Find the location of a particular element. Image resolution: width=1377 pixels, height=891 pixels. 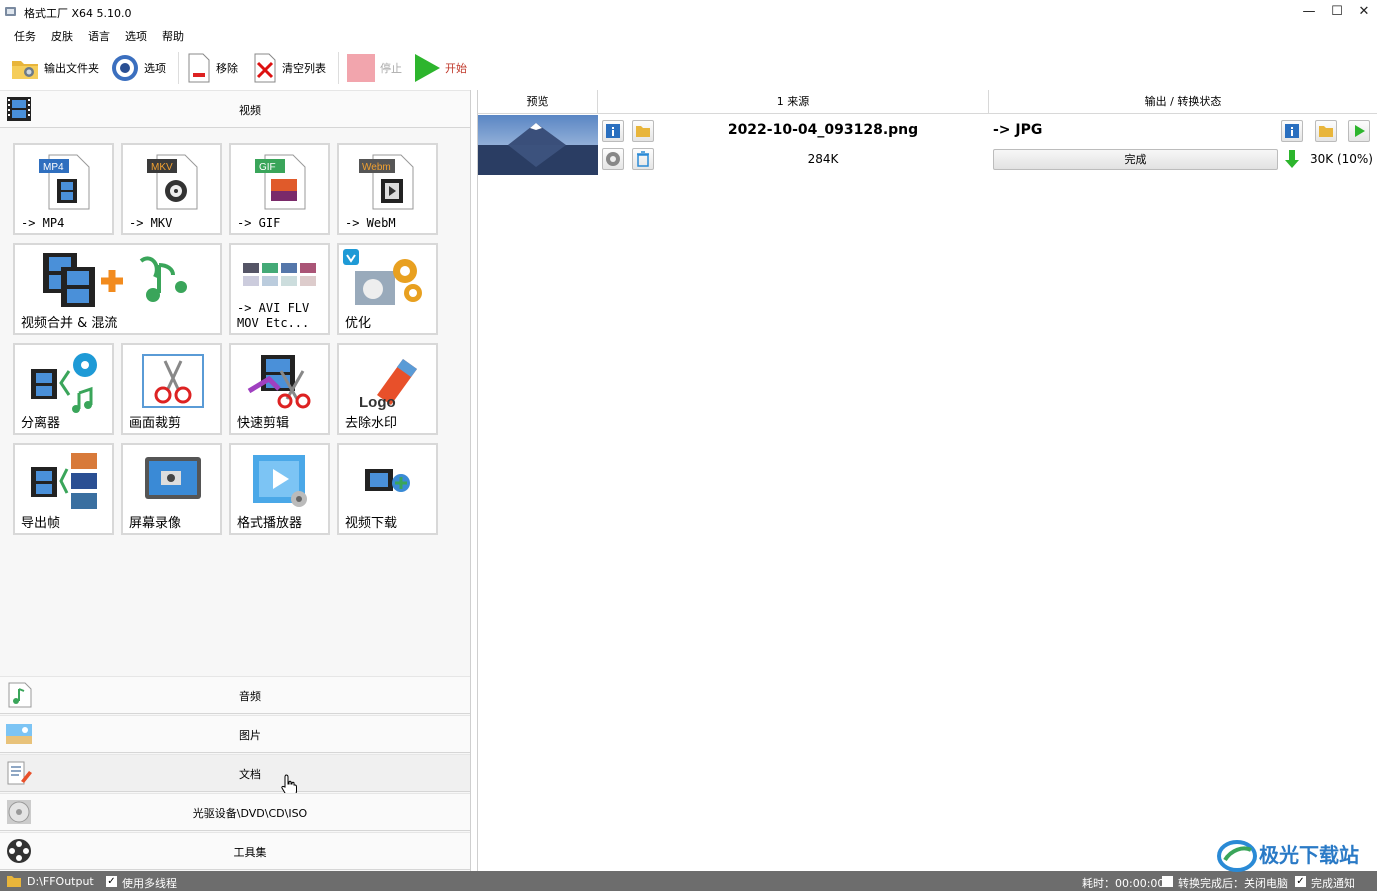

video-download-icon is located at coordinates (387, 480).